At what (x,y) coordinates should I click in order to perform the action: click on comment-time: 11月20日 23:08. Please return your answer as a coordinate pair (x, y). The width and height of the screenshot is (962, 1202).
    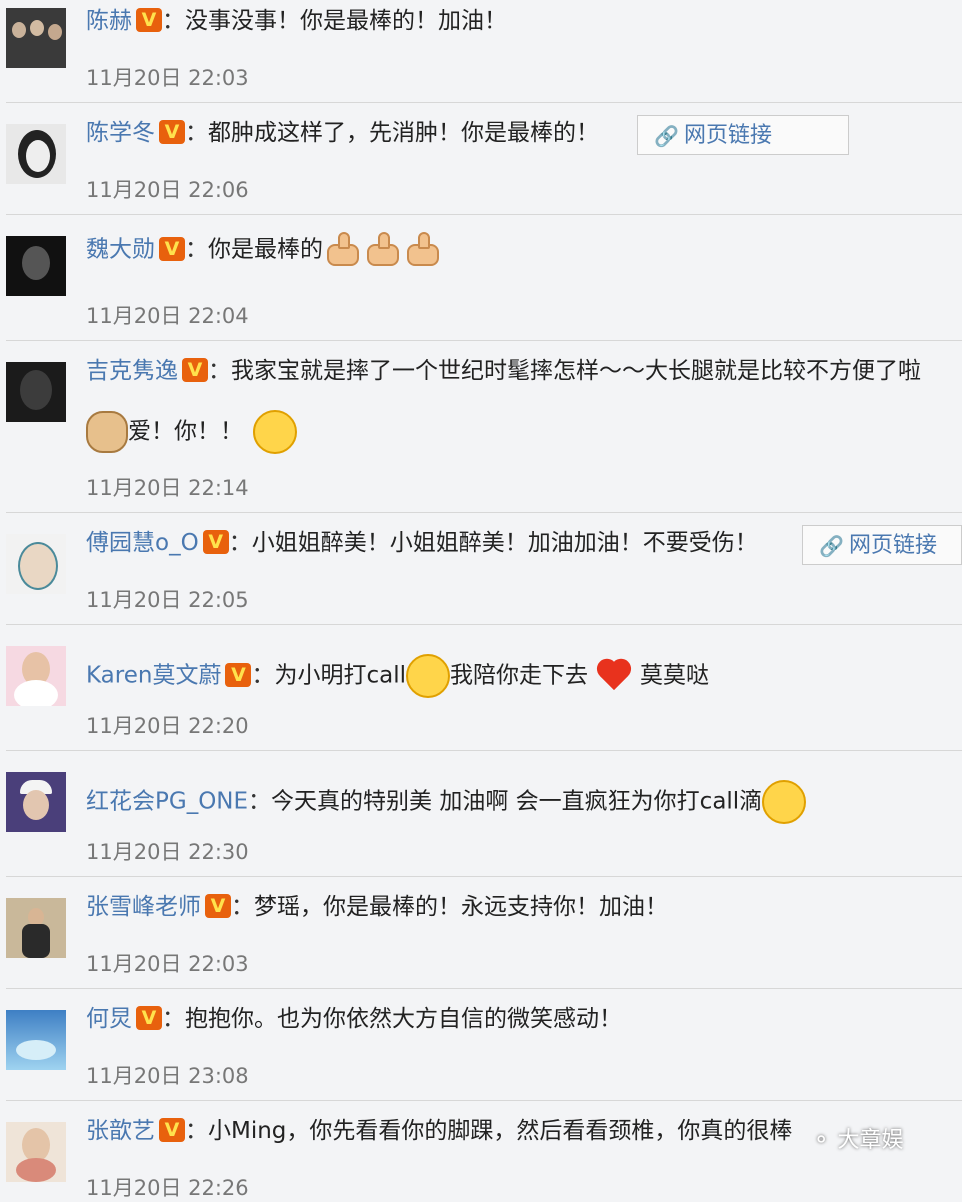
    Looking at the image, I should click on (167, 1076).